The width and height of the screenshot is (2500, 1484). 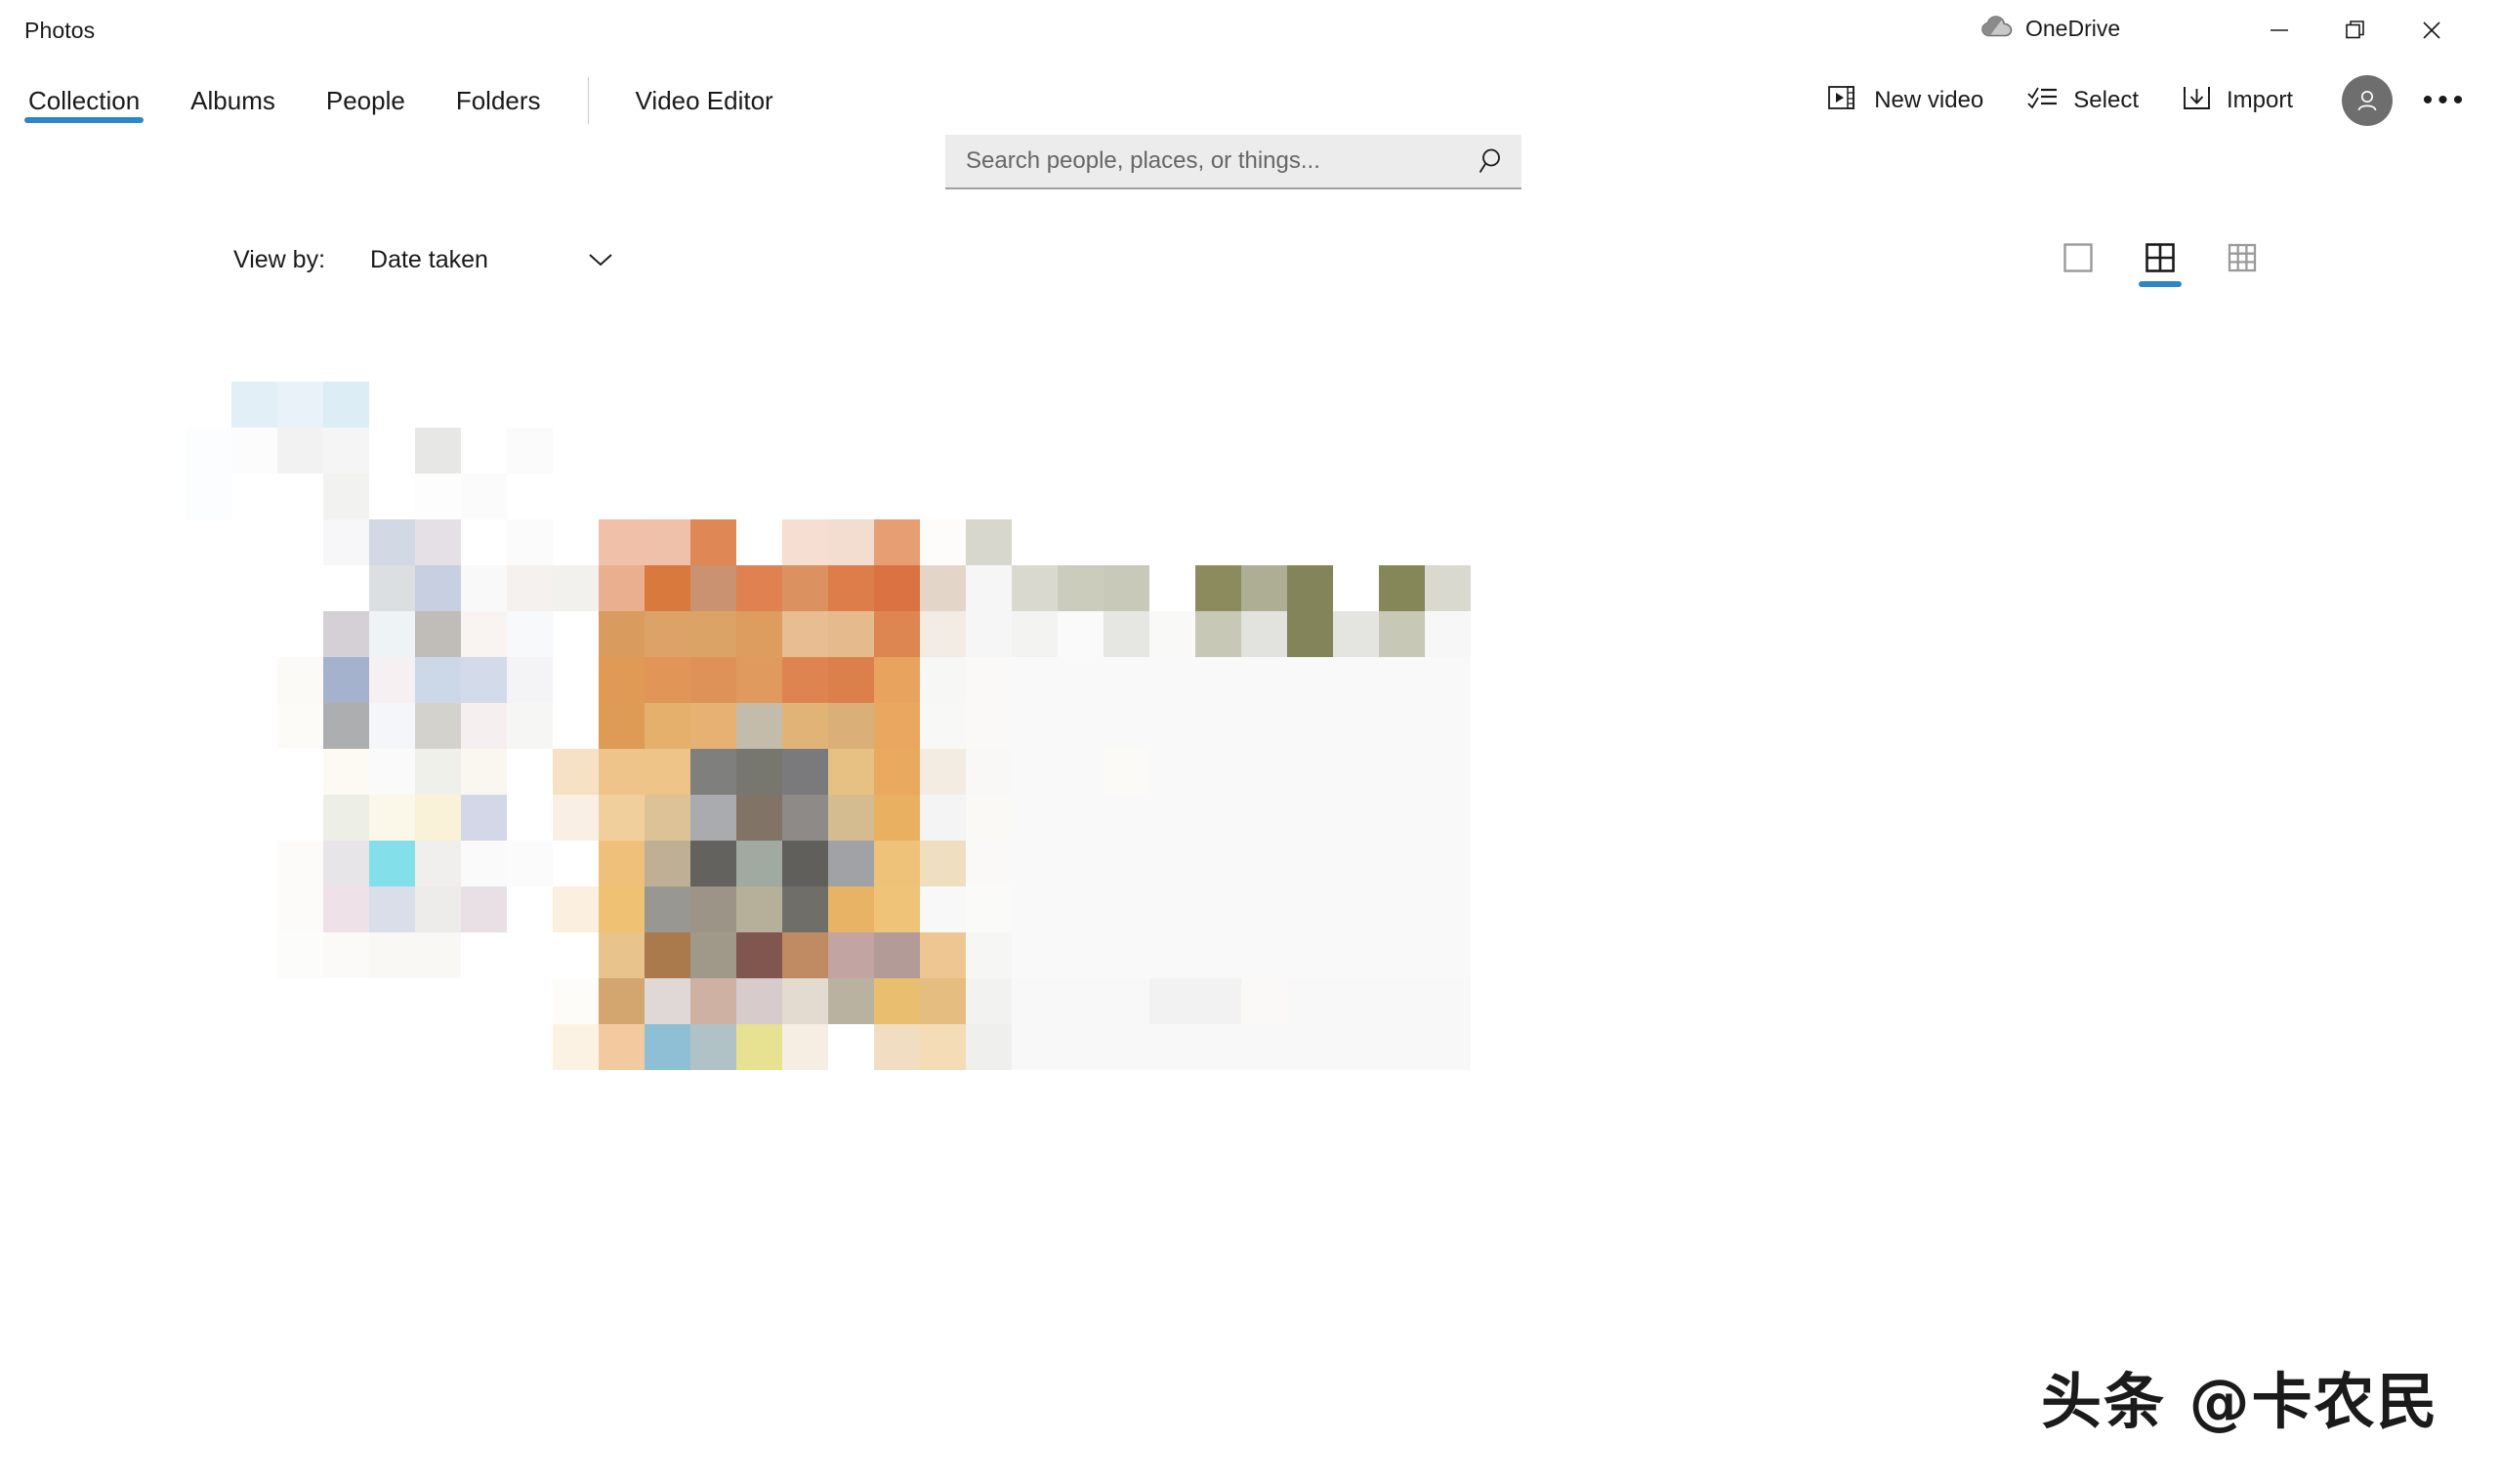 I want to click on zoom-mode-large, so click(x=2078, y=258).